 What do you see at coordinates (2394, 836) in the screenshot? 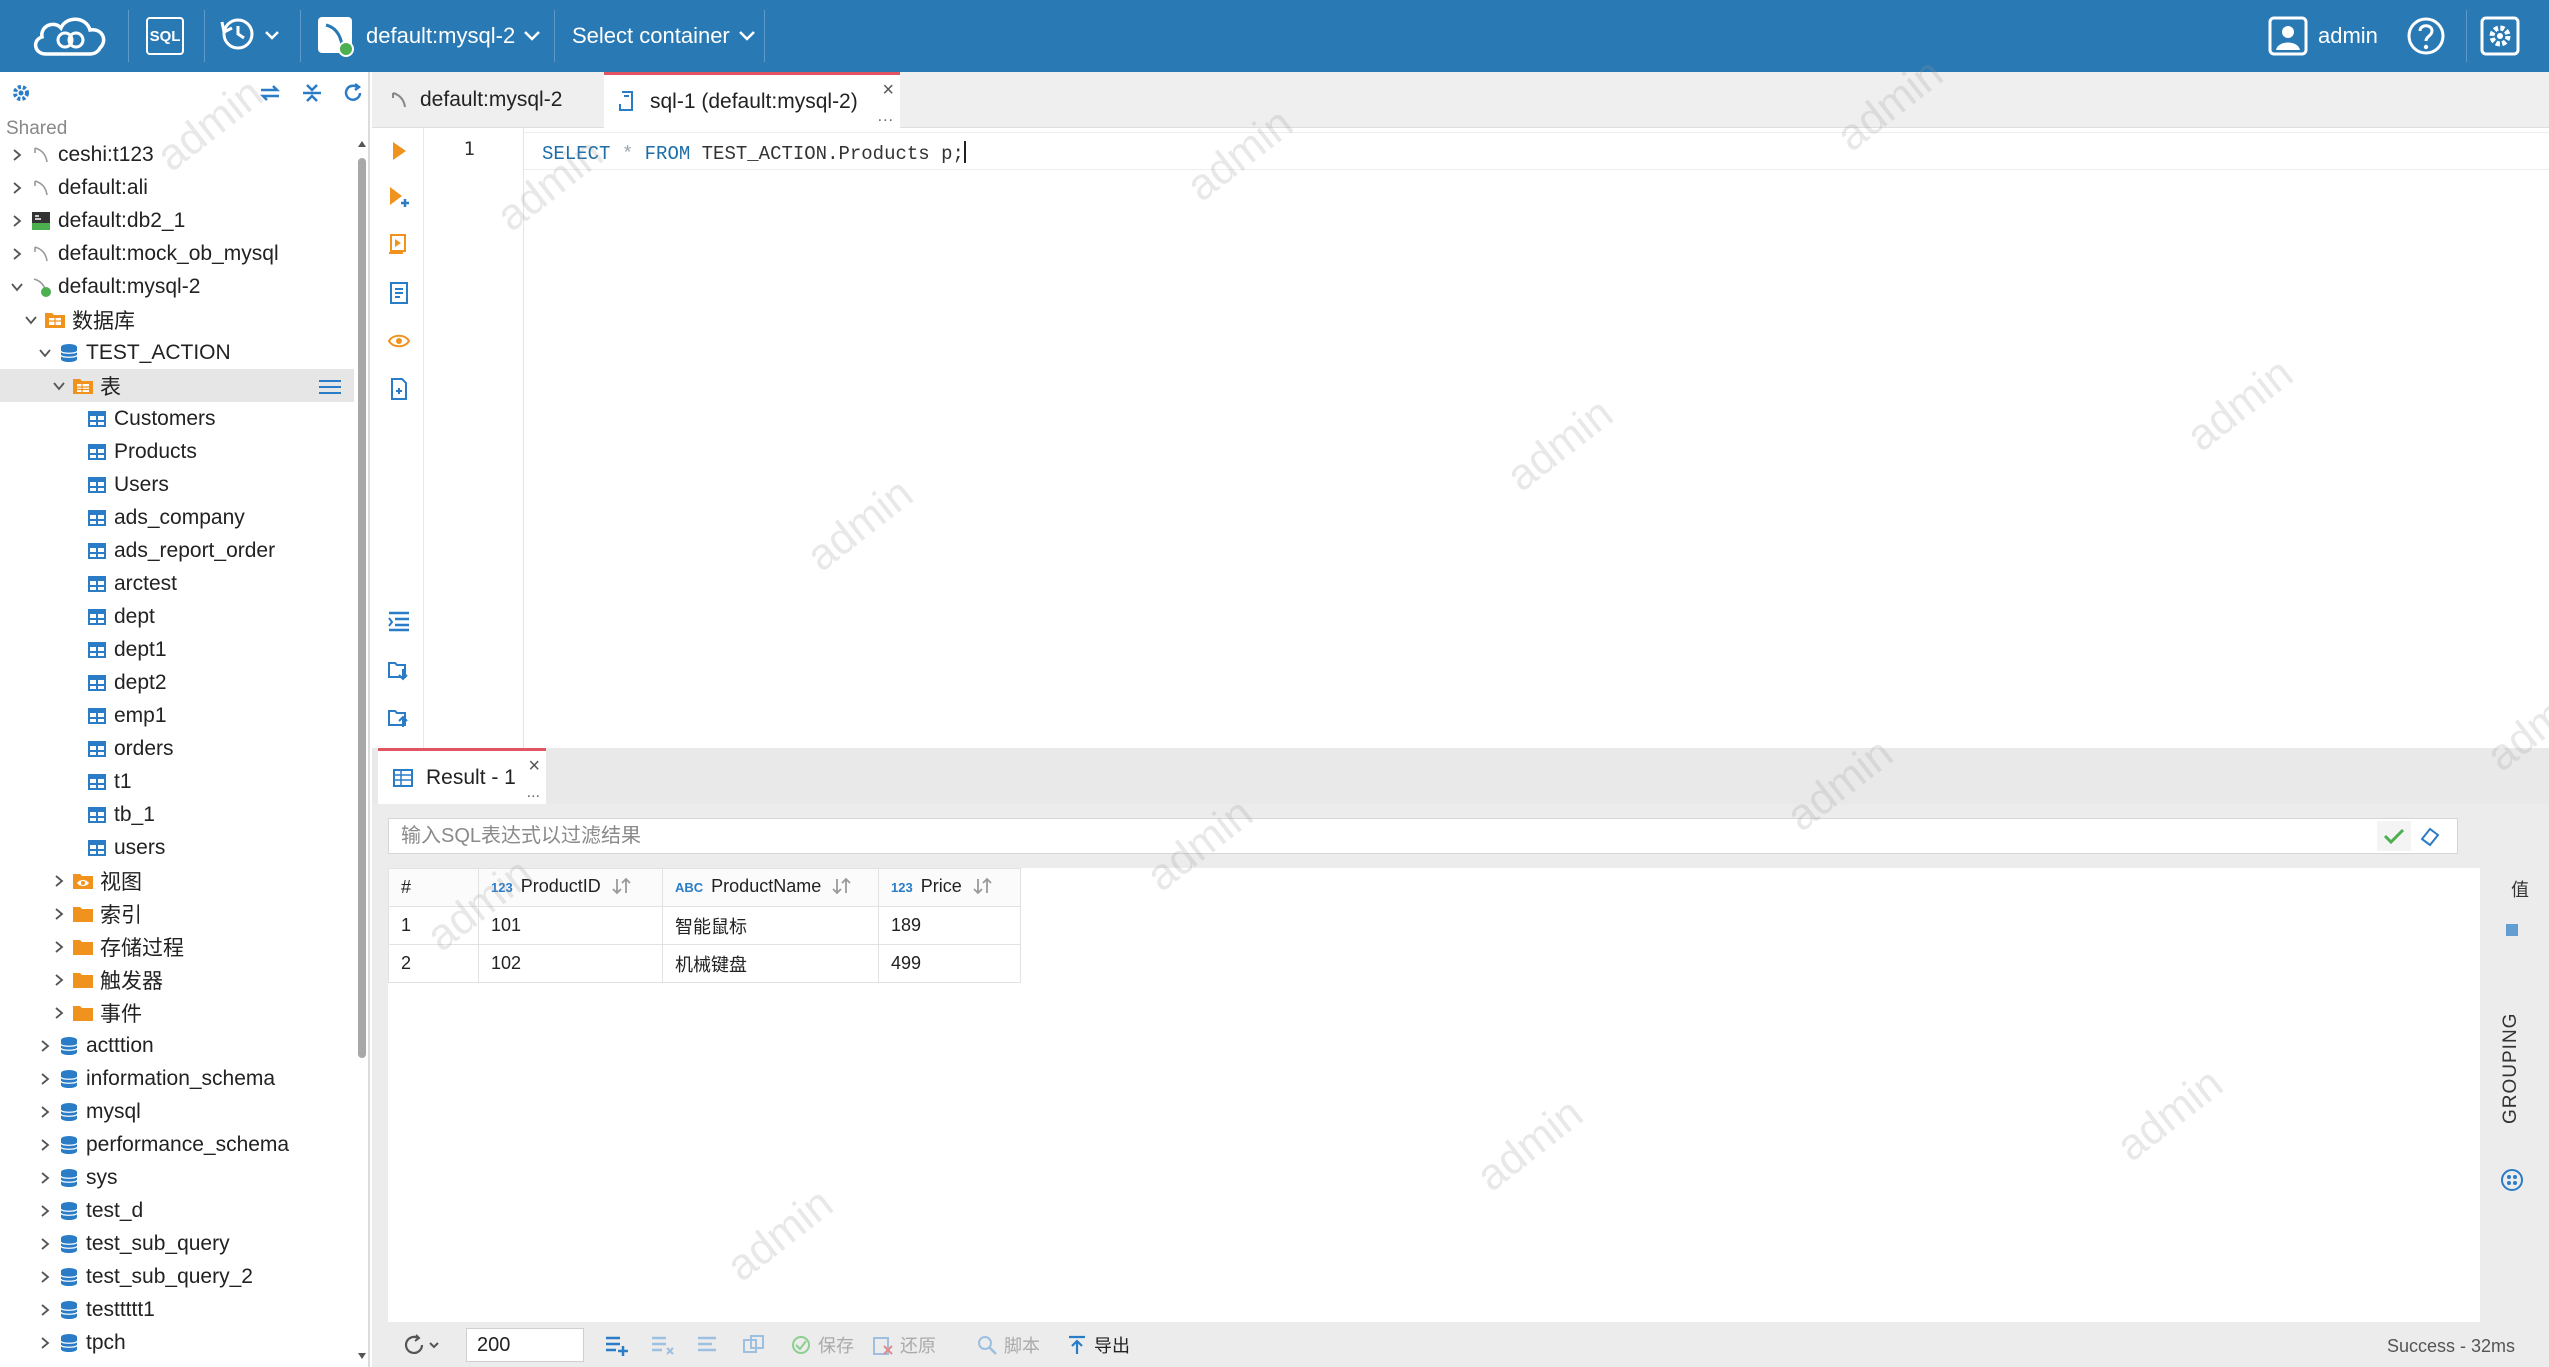
I see `apply-filter-check-icon` at bounding box center [2394, 836].